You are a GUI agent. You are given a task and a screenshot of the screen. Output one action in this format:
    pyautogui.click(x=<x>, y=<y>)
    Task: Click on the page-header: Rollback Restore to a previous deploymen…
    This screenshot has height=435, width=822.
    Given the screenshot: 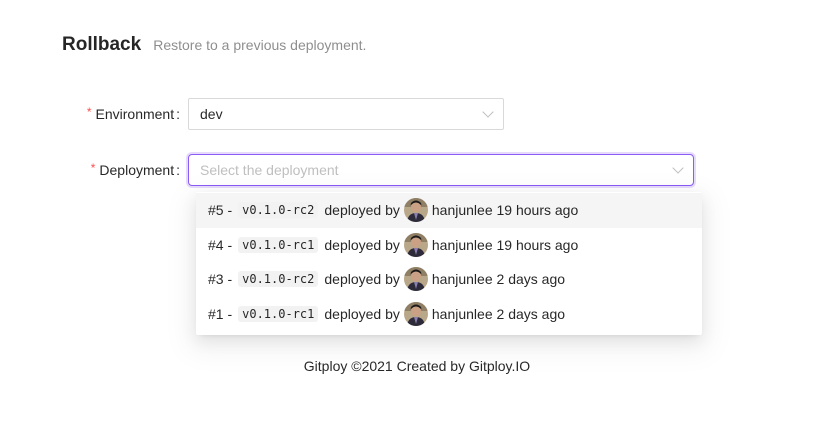 What is the action you would take?
    pyautogui.click(x=214, y=45)
    